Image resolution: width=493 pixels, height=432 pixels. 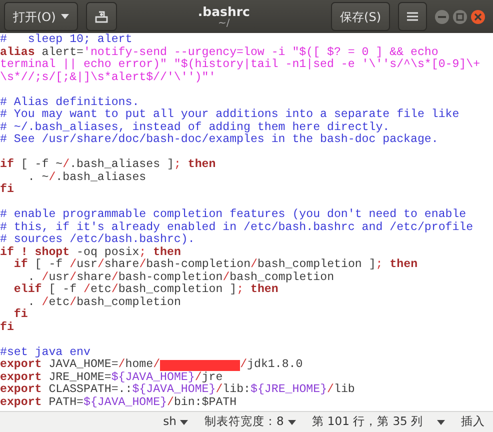 I want to click on code-line: if ! shopt -oq posix; then, so click(x=91, y=252).